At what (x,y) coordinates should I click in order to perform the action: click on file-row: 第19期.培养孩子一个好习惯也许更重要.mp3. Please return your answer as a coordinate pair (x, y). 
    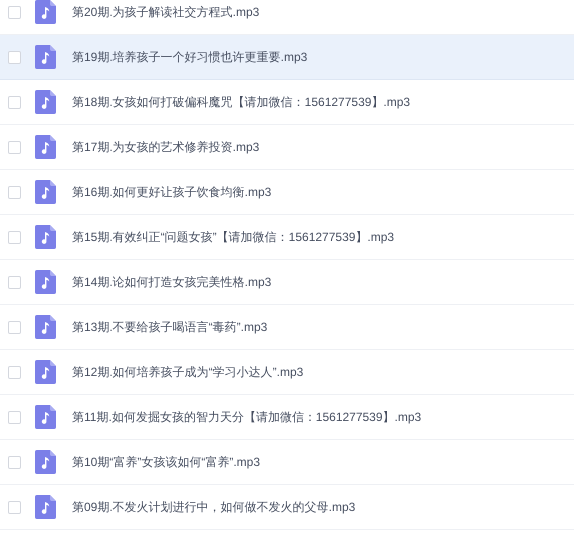
    Looking at the image, I should click on (287, 57).